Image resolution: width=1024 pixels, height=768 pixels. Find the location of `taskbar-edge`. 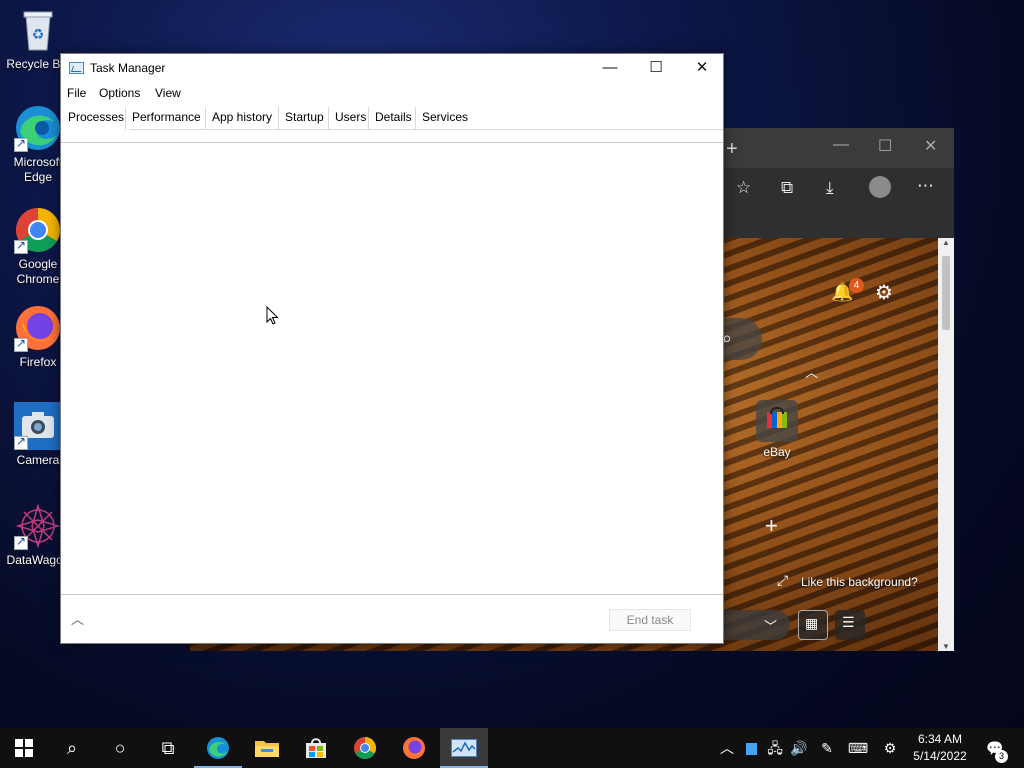

taskbar-edge is located at coordinates (218, 748).